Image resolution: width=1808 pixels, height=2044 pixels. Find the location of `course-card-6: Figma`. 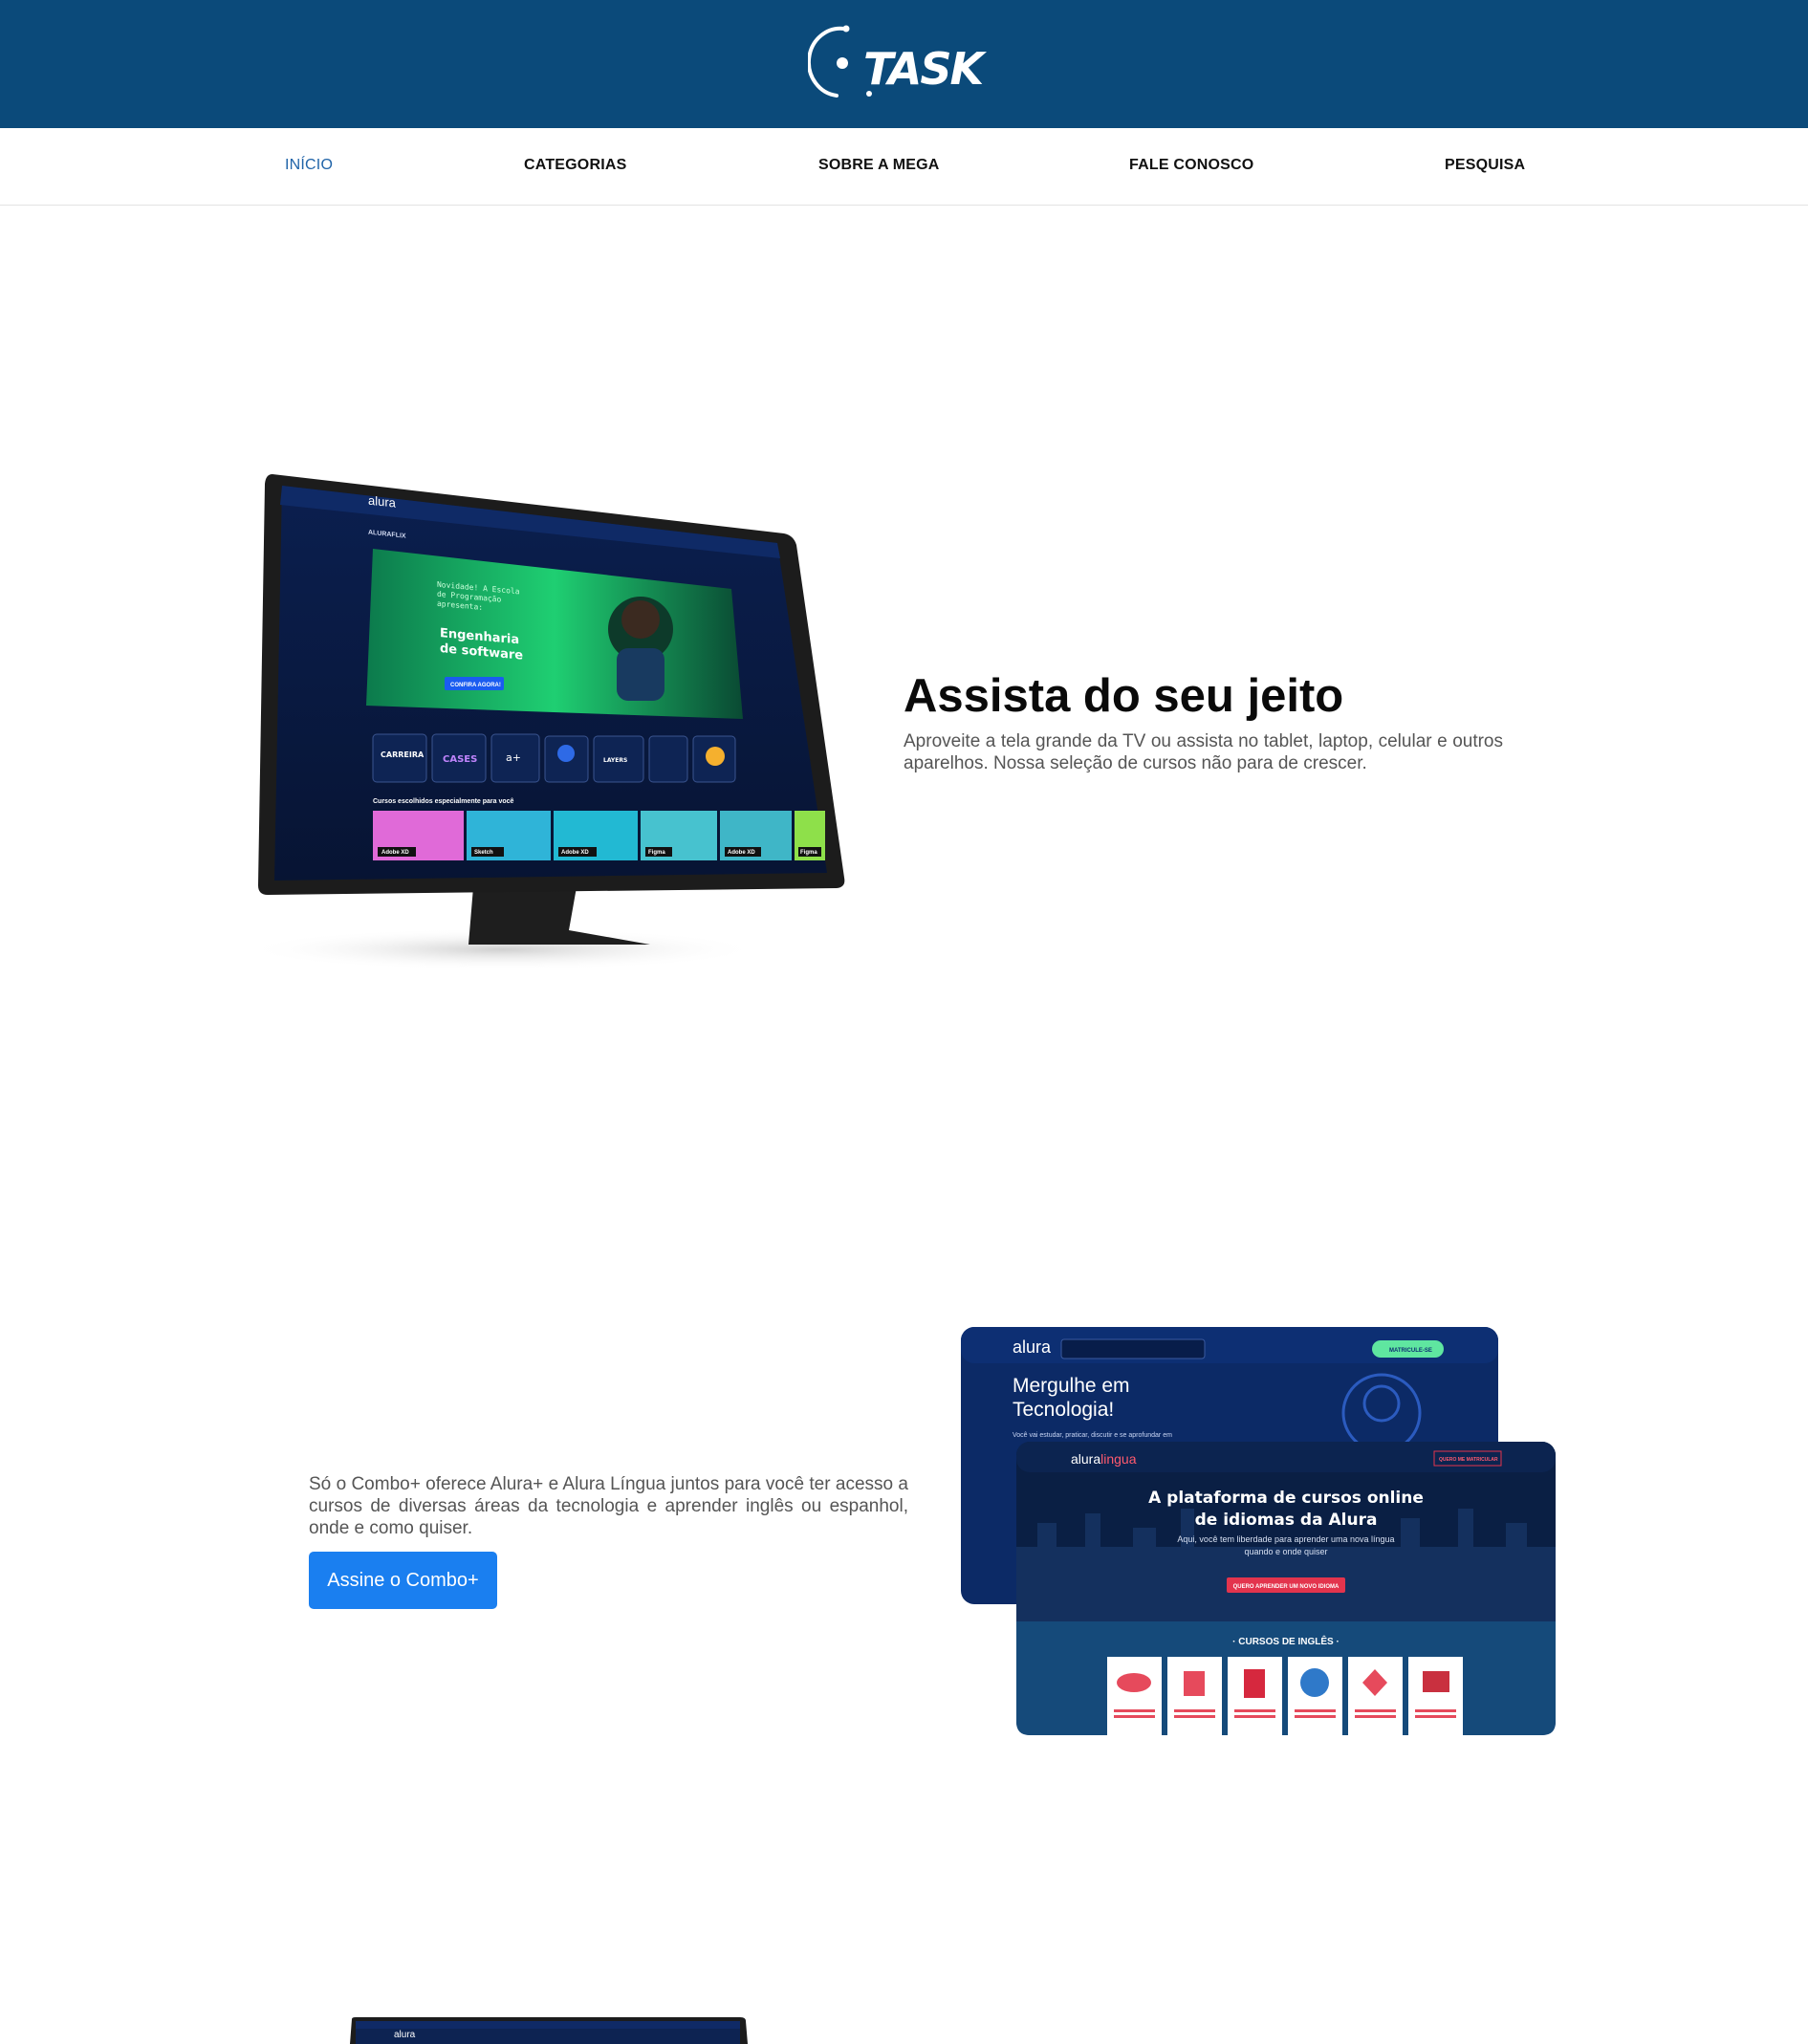

course-card-6: Figma is located at coordinates (808, 853).